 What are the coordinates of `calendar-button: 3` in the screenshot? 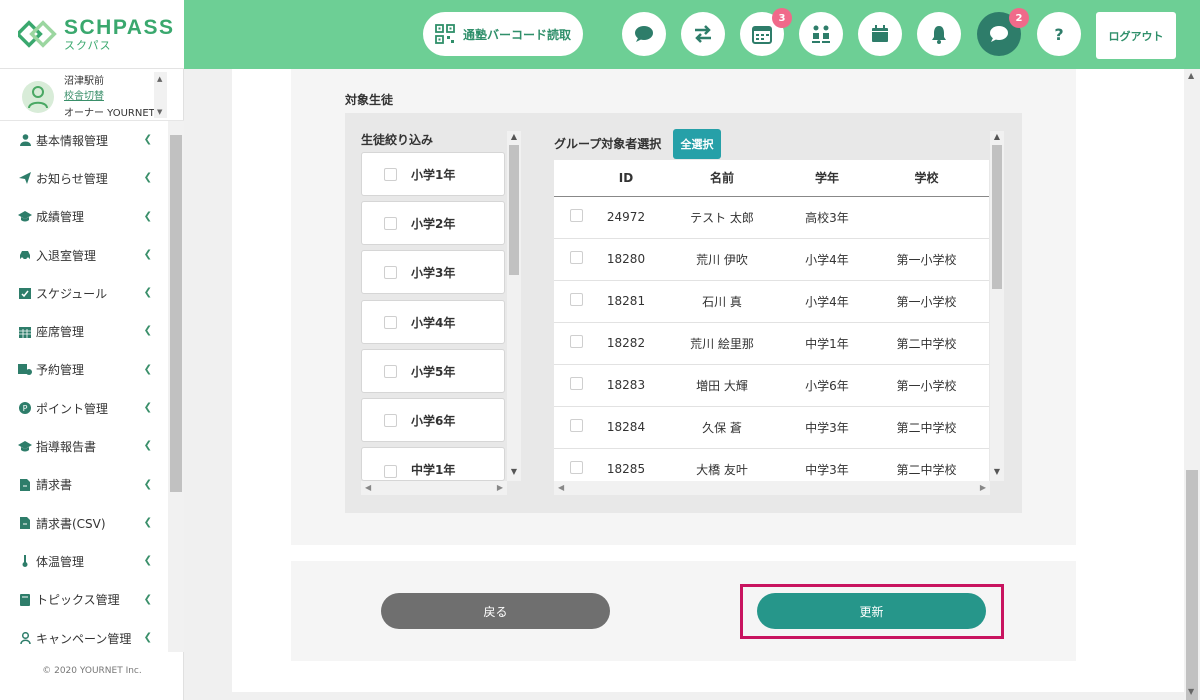 It's located at (766, 32).